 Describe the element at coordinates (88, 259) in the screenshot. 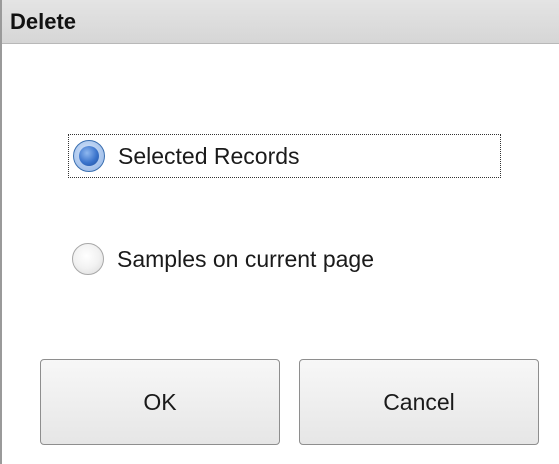

I see `radio-unselected-icon` at that location.